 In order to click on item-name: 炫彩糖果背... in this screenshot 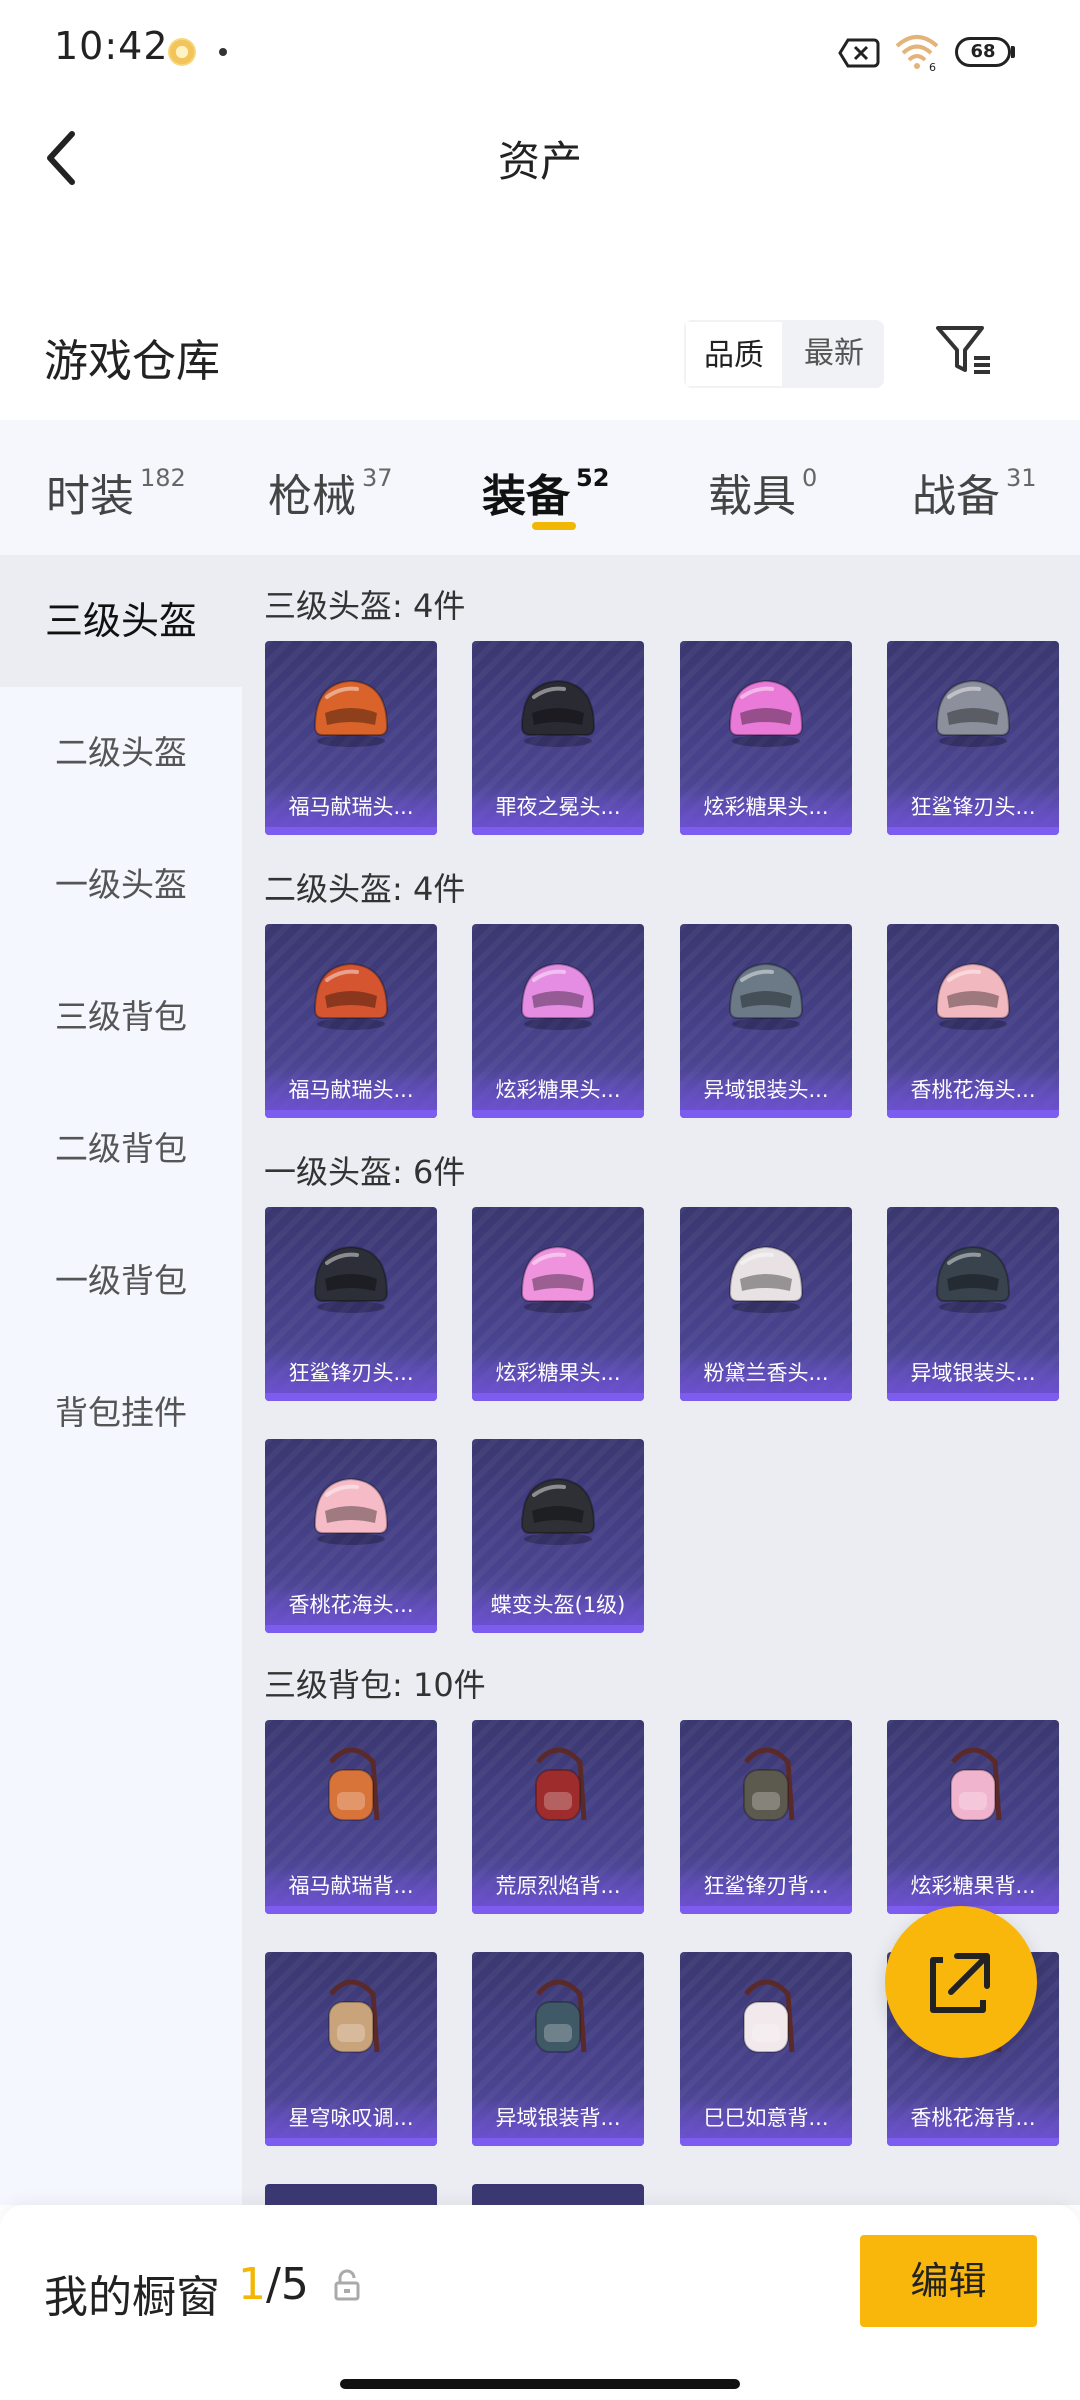, I will do `click(973, 1886)`.